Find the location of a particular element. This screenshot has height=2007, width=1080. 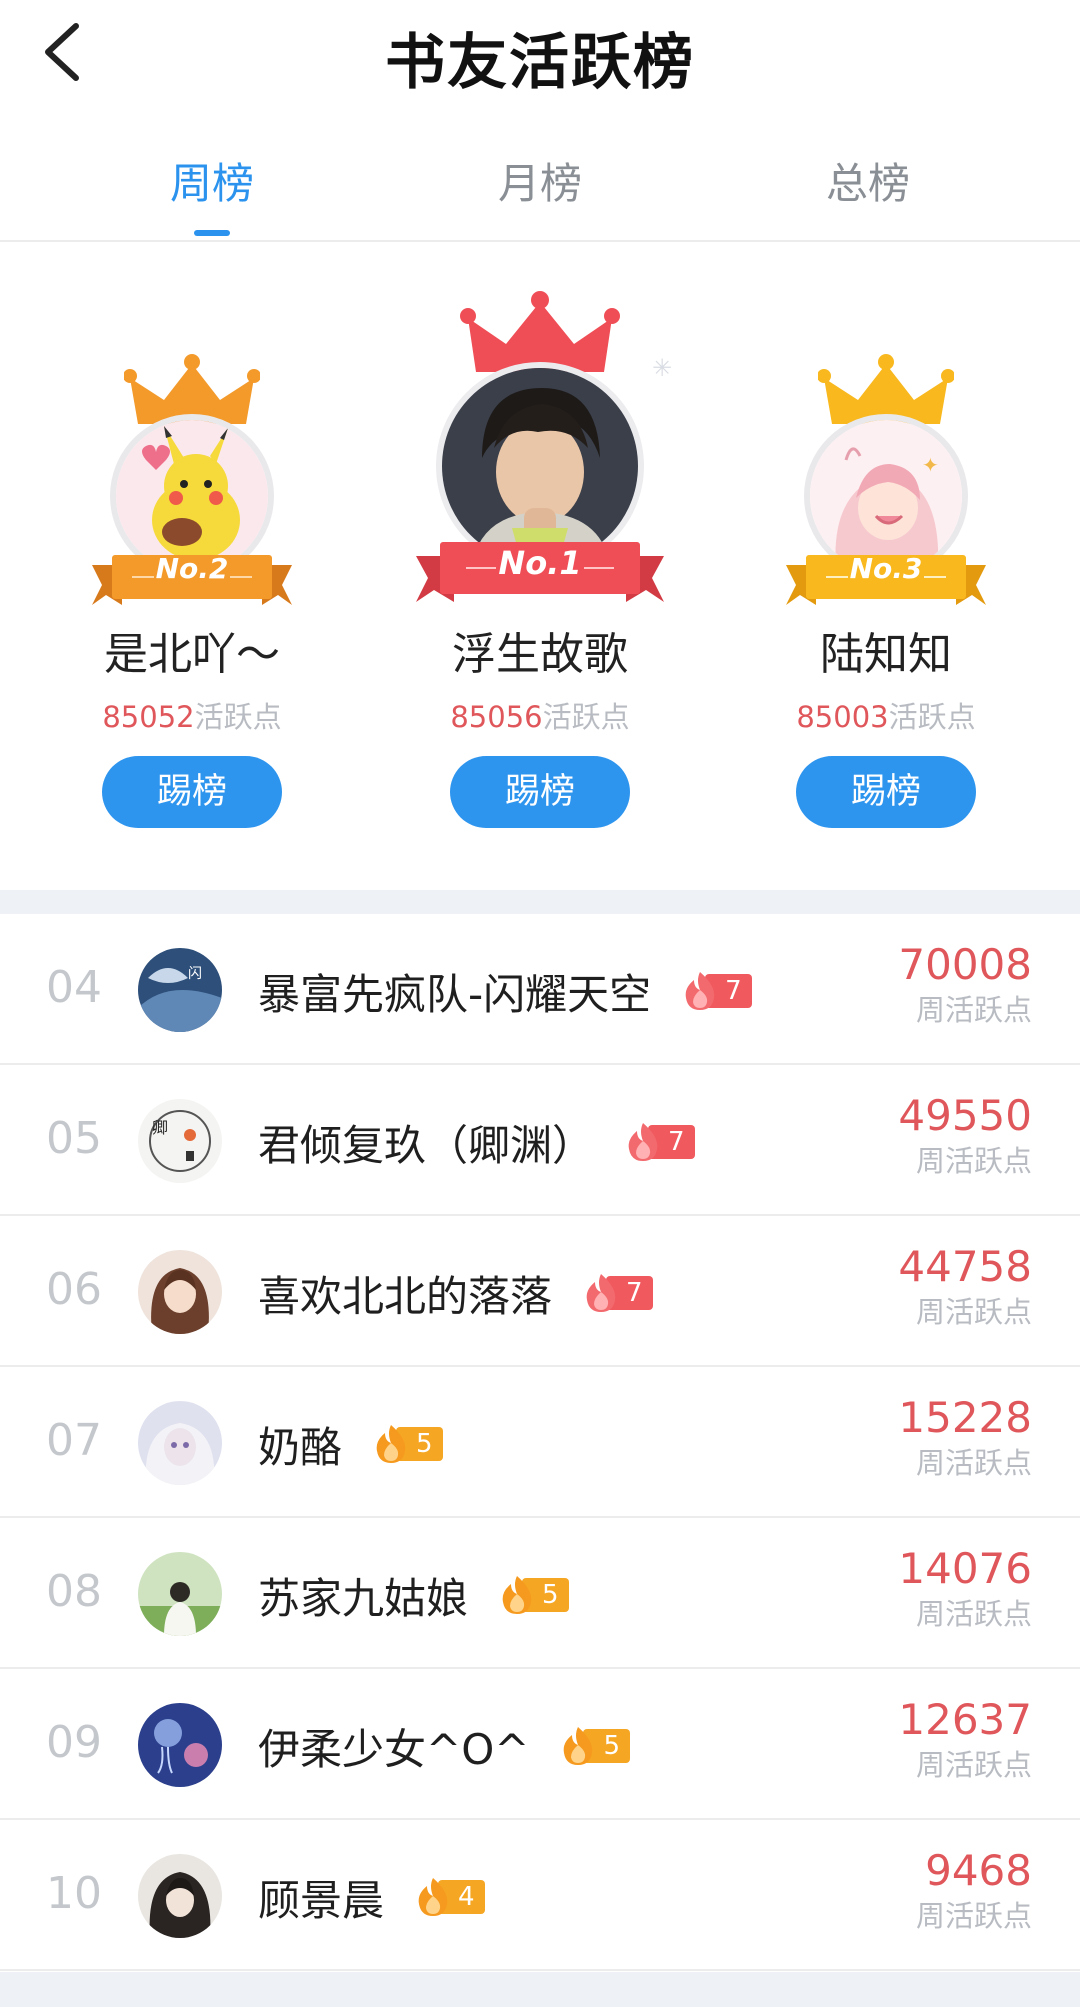

page-title: 书友活跃榜 is located at coordinates (540, 63).